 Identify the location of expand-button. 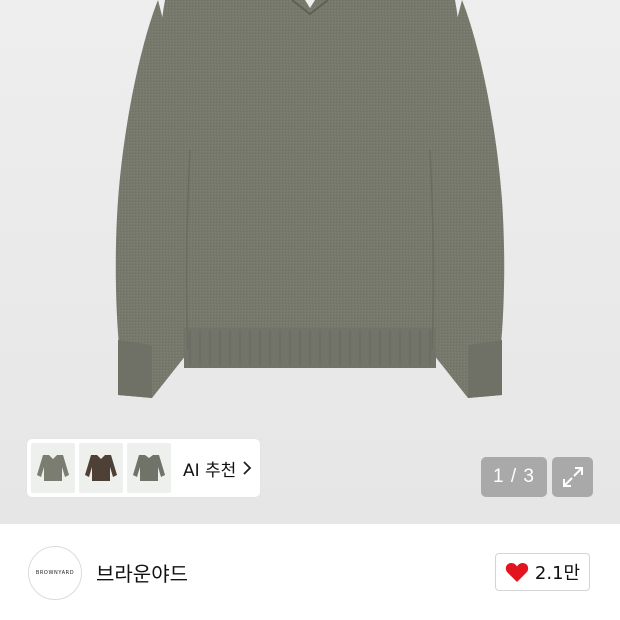
(572, 477).